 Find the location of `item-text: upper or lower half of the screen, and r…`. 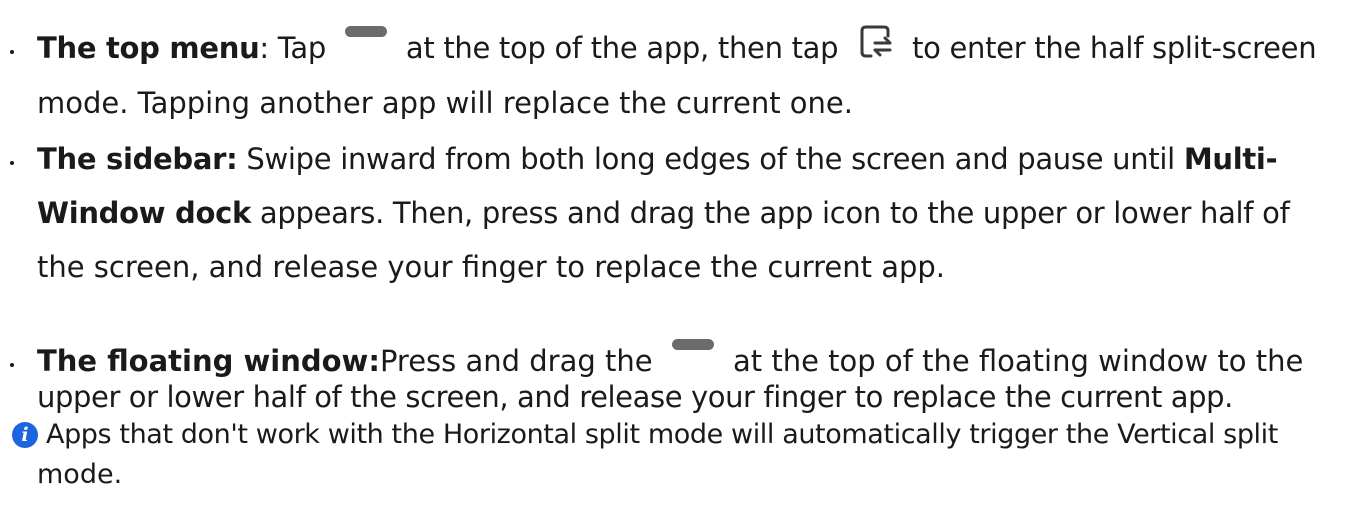

item-text: upper or lower half of the screen, and r… is located at coordinates (635, 397).